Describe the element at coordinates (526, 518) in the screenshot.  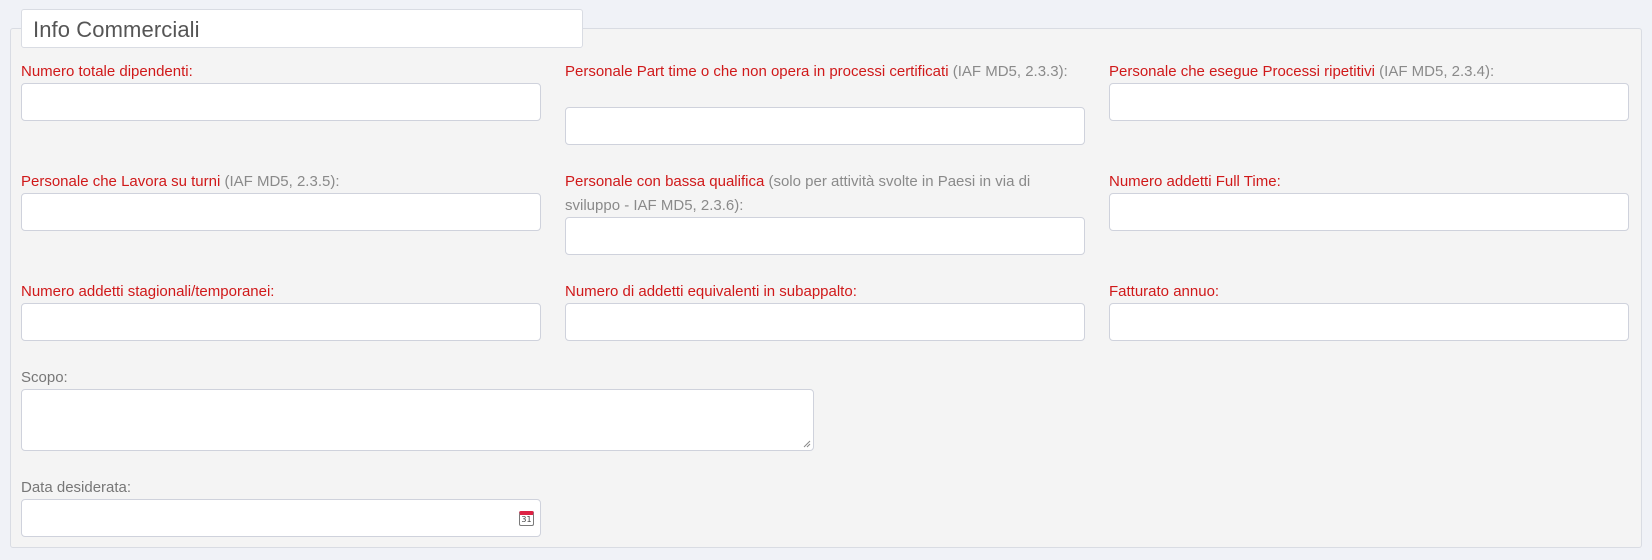
I see `calendar-icon: 31` at that location.